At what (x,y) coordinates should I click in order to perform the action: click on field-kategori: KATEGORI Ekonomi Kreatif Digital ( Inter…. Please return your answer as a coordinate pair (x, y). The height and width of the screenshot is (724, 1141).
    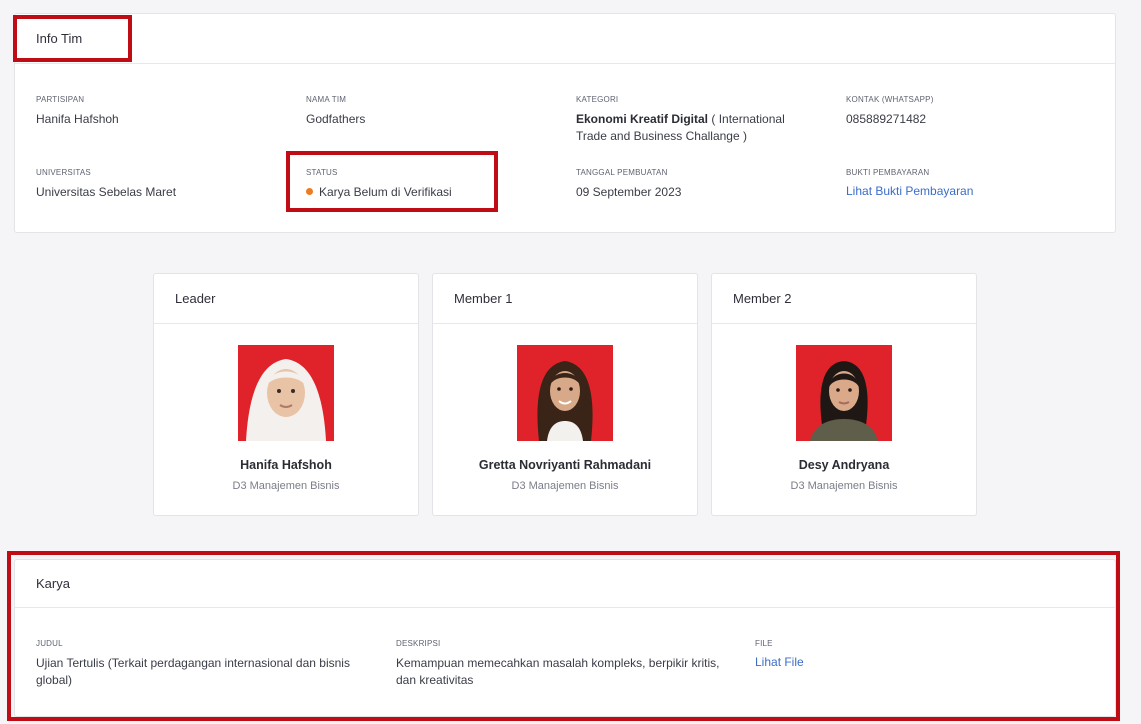
    Looking at the image, I should click on (692, 120).